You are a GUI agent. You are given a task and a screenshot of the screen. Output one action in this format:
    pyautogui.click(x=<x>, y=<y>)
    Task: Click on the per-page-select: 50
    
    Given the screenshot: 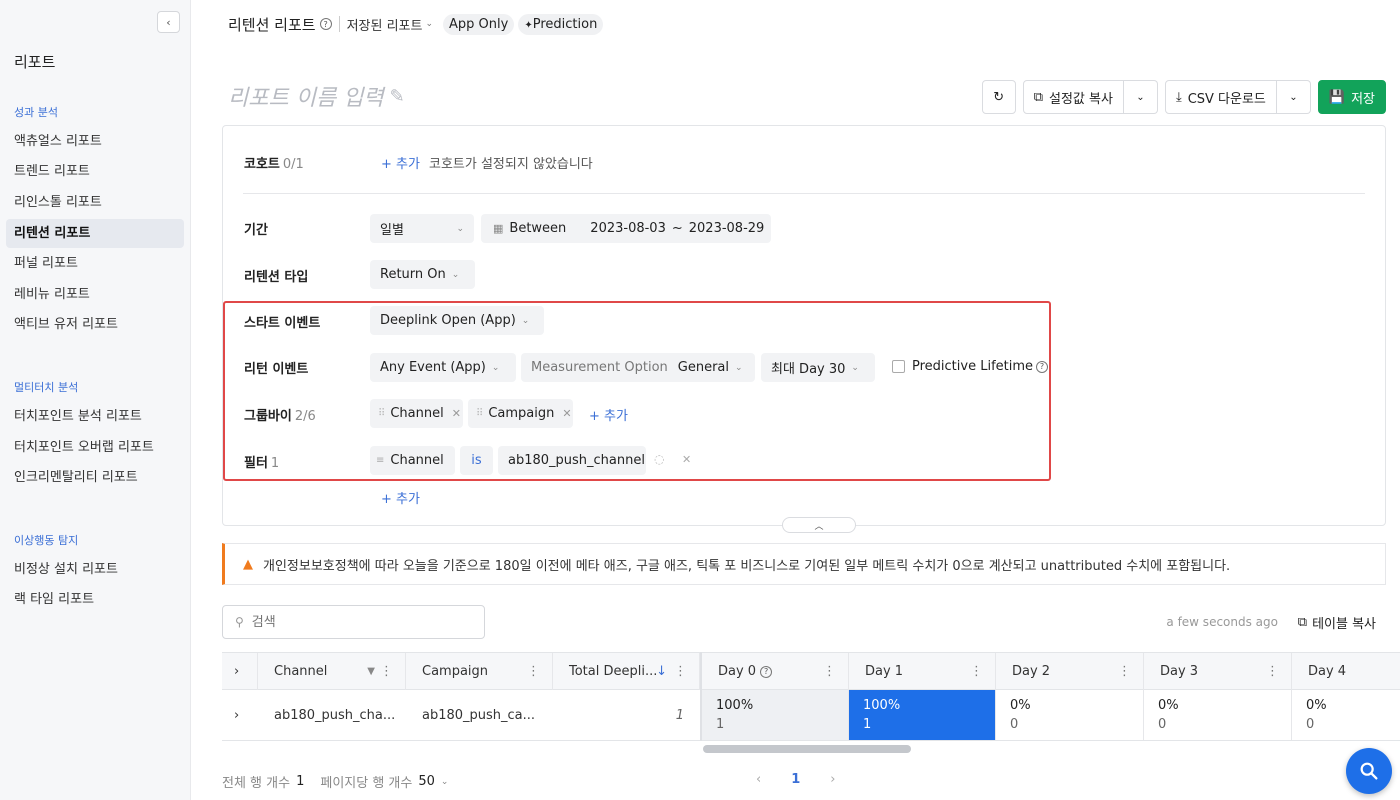 What is the action you would take?
    pyautogui.click(x=426, y=781)
    